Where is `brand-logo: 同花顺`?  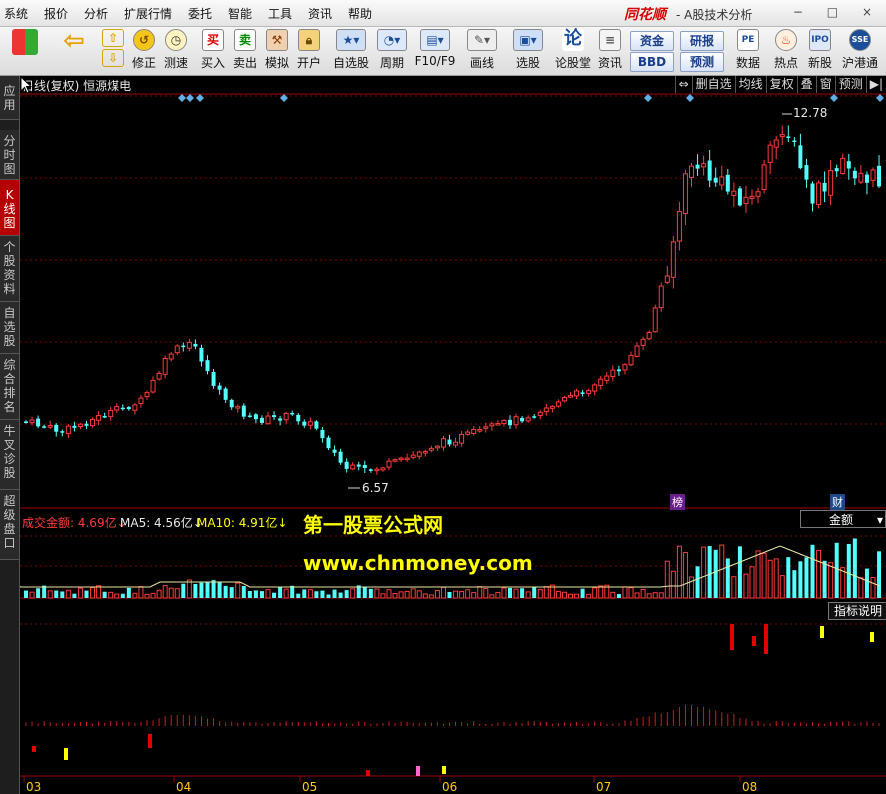 brand-logo: 同花顺 is located at coordinates (645, 15).